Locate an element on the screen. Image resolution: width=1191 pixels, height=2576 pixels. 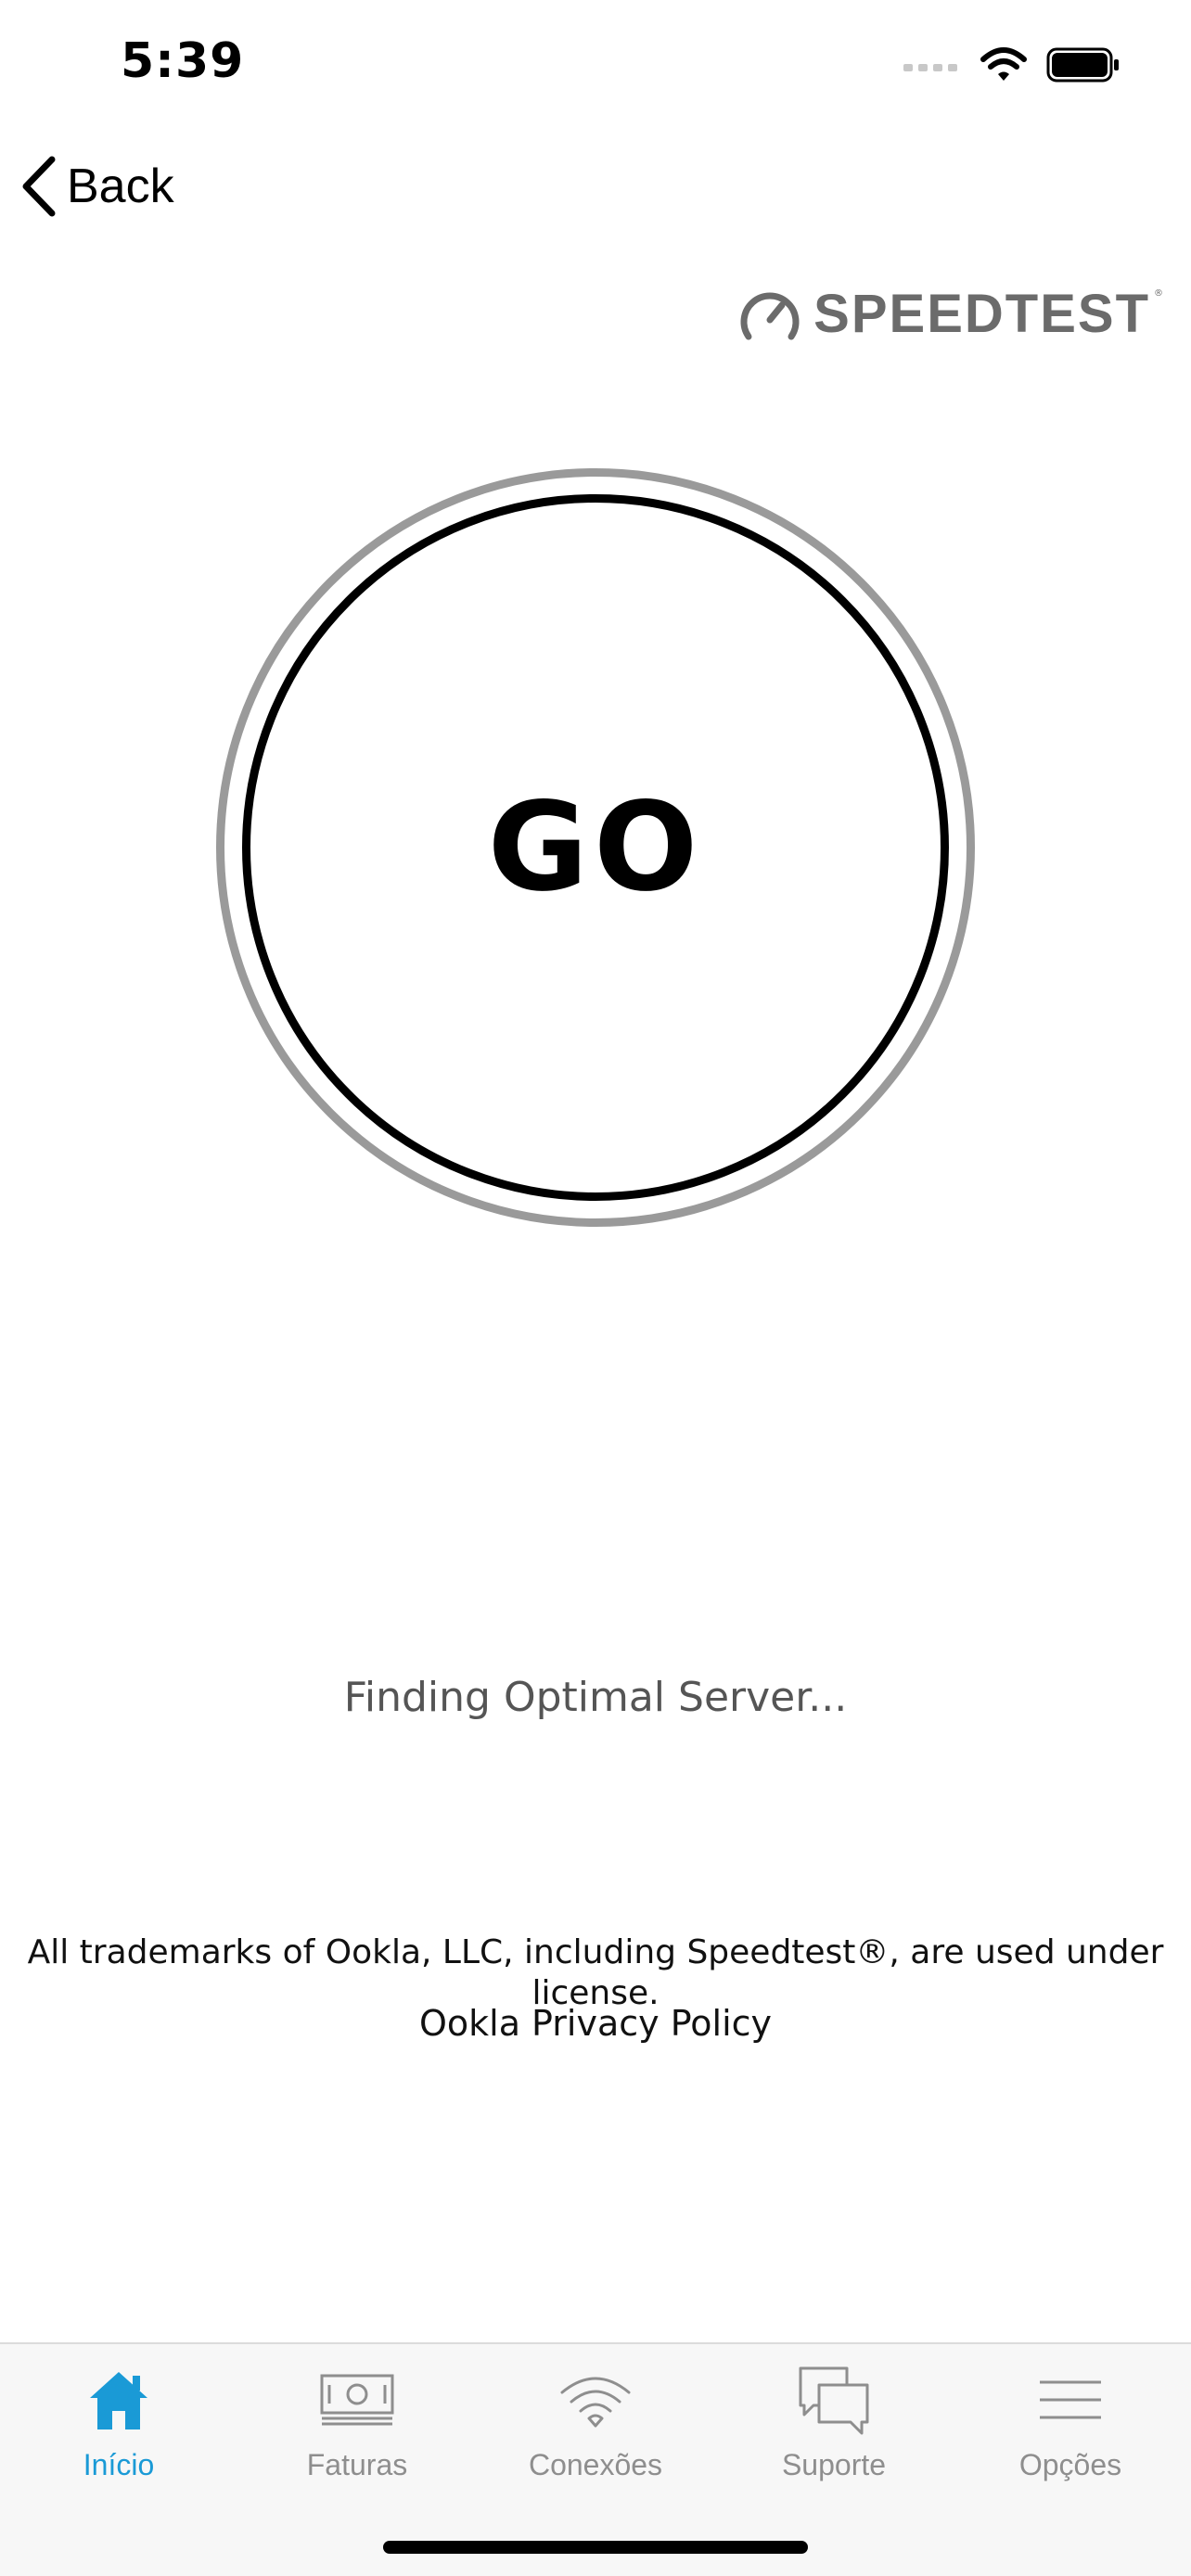
back-button: Back is located at coordinates (97, 186).